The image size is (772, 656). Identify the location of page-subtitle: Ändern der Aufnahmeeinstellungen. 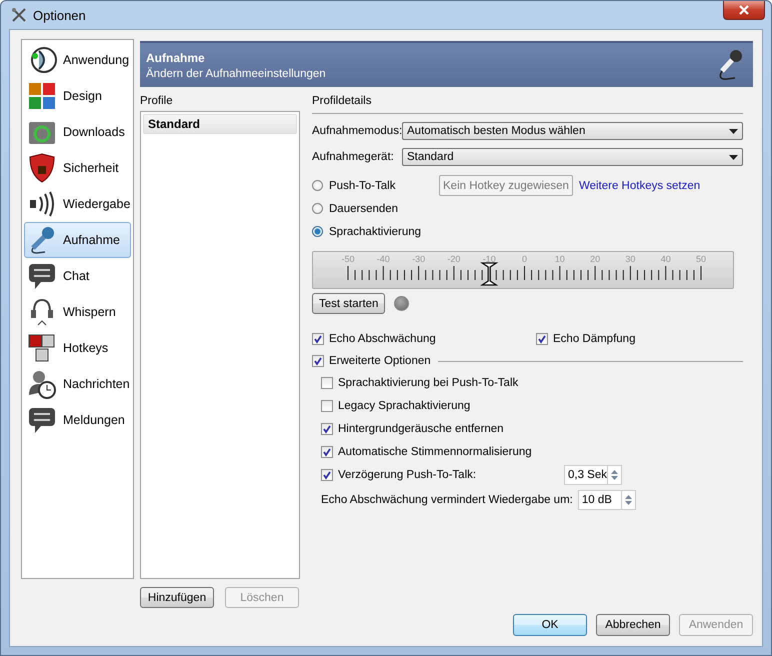
(236, 74).